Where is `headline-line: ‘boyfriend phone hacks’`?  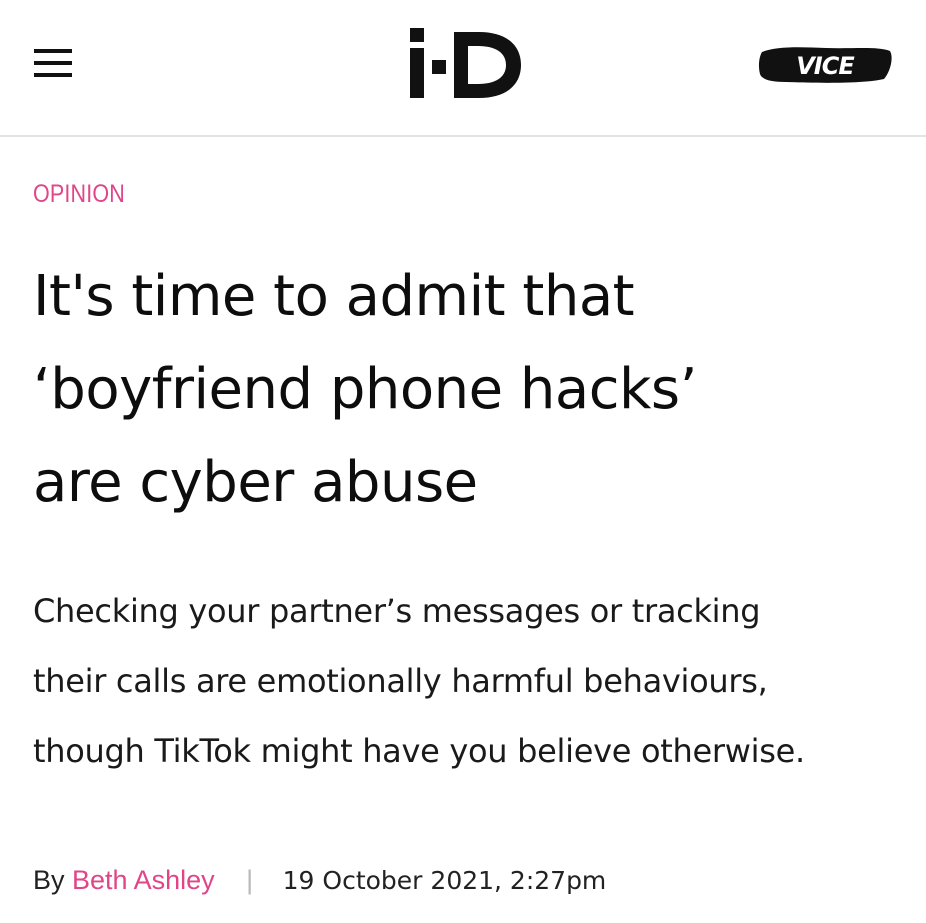 headline-line: ‘boyfriend phone hacks’ is located at coordinates (365, 389).